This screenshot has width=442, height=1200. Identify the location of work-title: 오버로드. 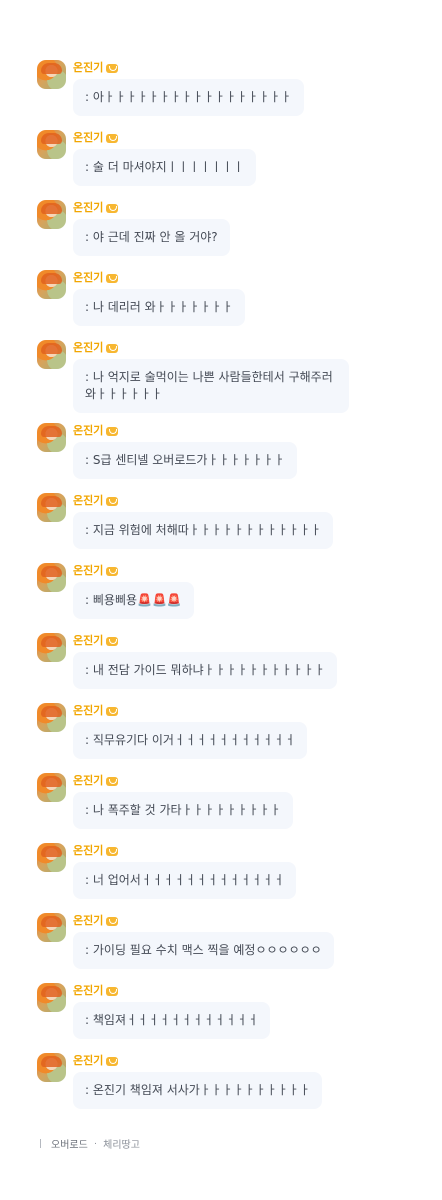
(69, 1143).